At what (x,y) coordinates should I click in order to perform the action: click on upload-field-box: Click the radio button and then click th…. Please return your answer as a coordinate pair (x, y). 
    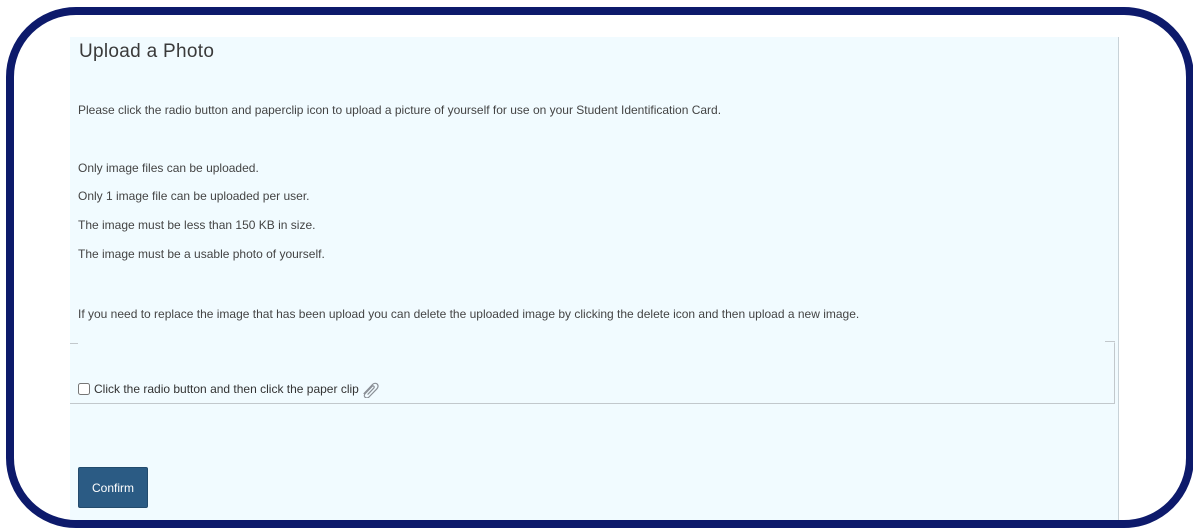
    Looking at the image, I should click on (592, 372).